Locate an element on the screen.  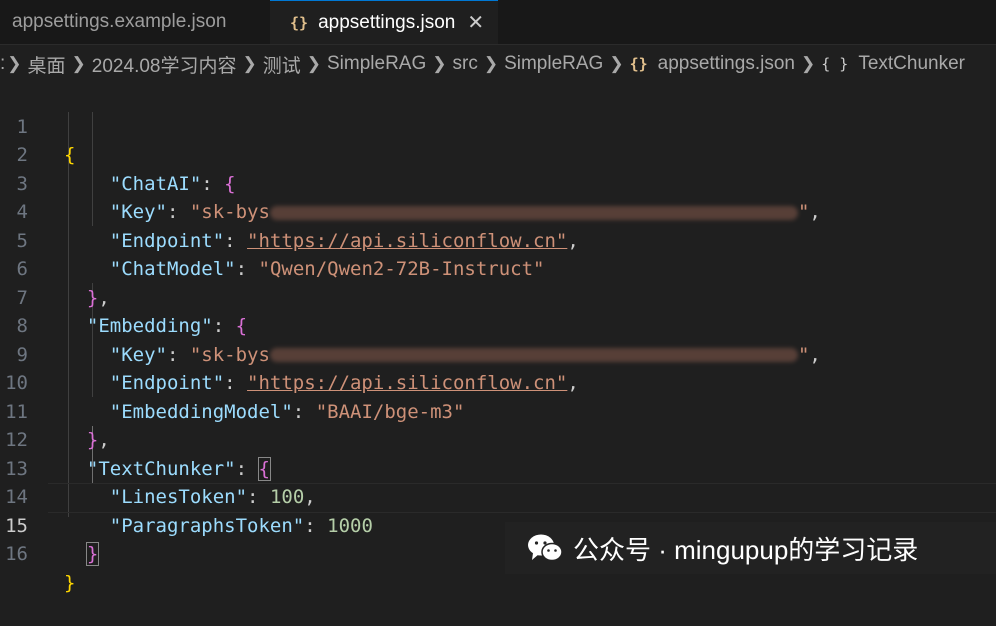
tab-label: appsettings.json is located at coordinates (387, 22).